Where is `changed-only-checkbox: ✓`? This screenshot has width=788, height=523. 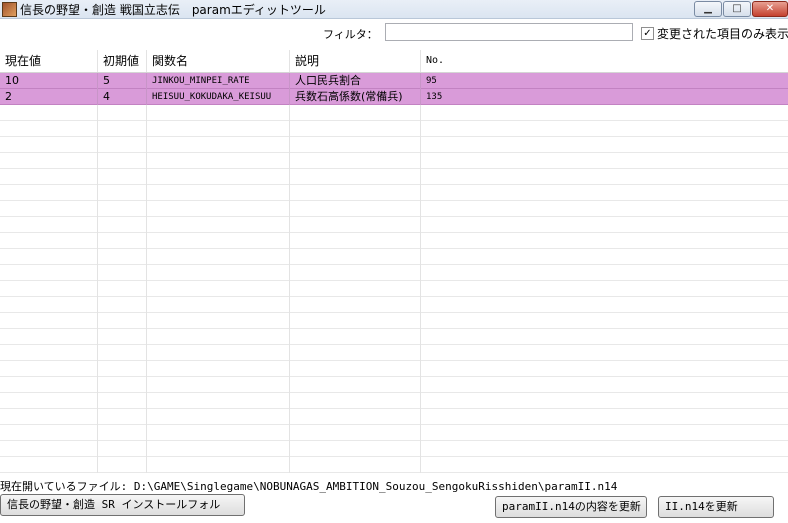
changed-only-checkbox: ✓ is located at coordinates (647, 33).